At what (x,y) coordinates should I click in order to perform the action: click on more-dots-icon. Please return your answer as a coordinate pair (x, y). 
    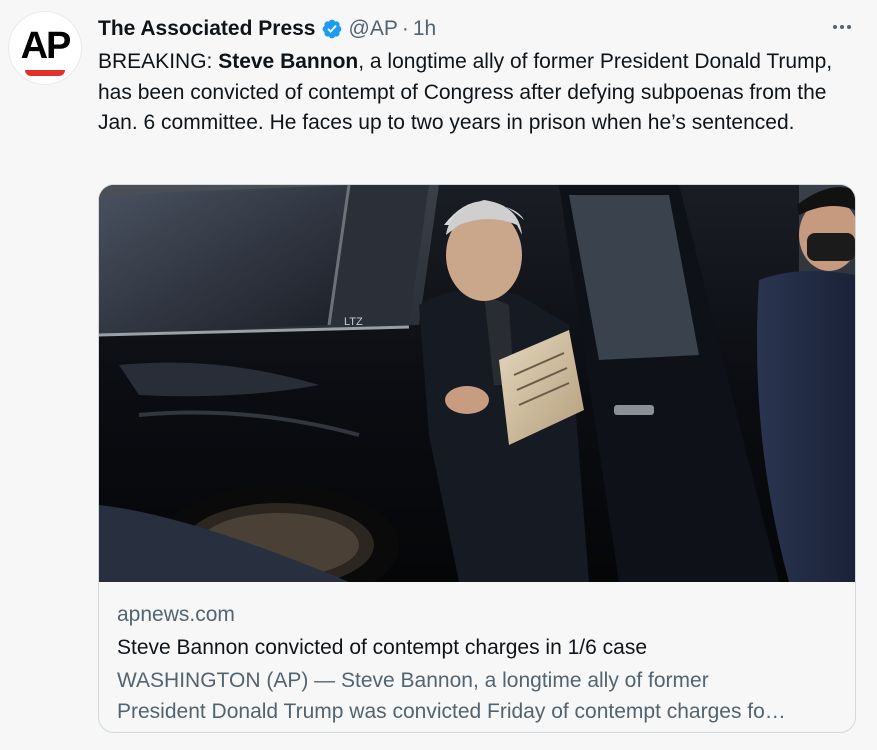
    Looking at the image, I should click on (842, 29).